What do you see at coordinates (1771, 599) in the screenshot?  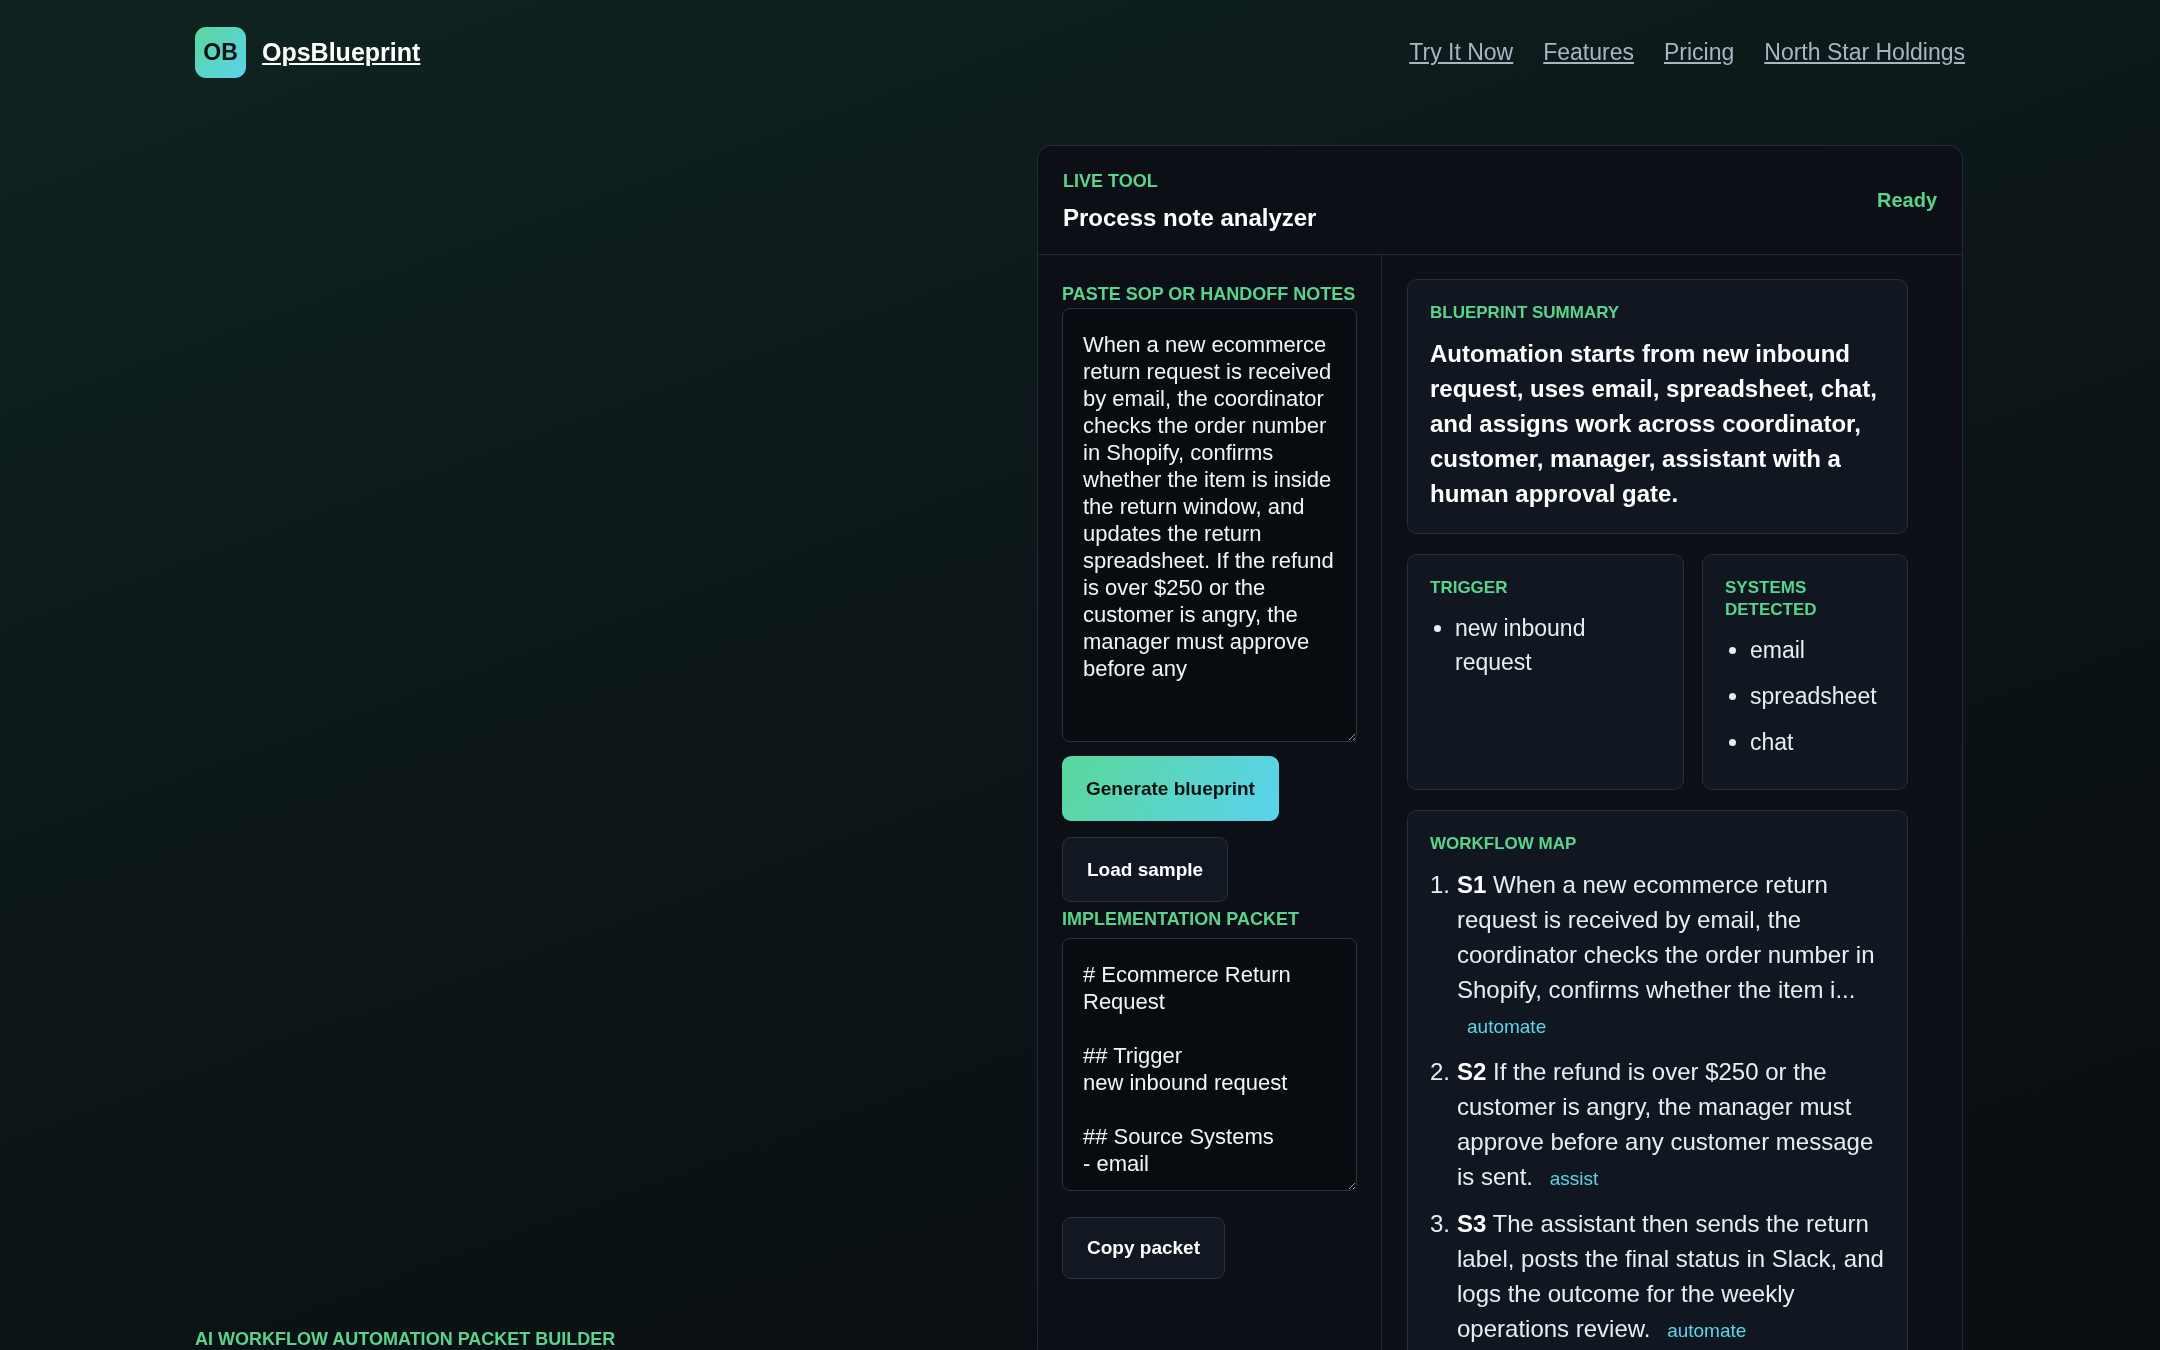 I see `card-label: SYSTEMS DETECTED` at bounding box center [1771, 599].